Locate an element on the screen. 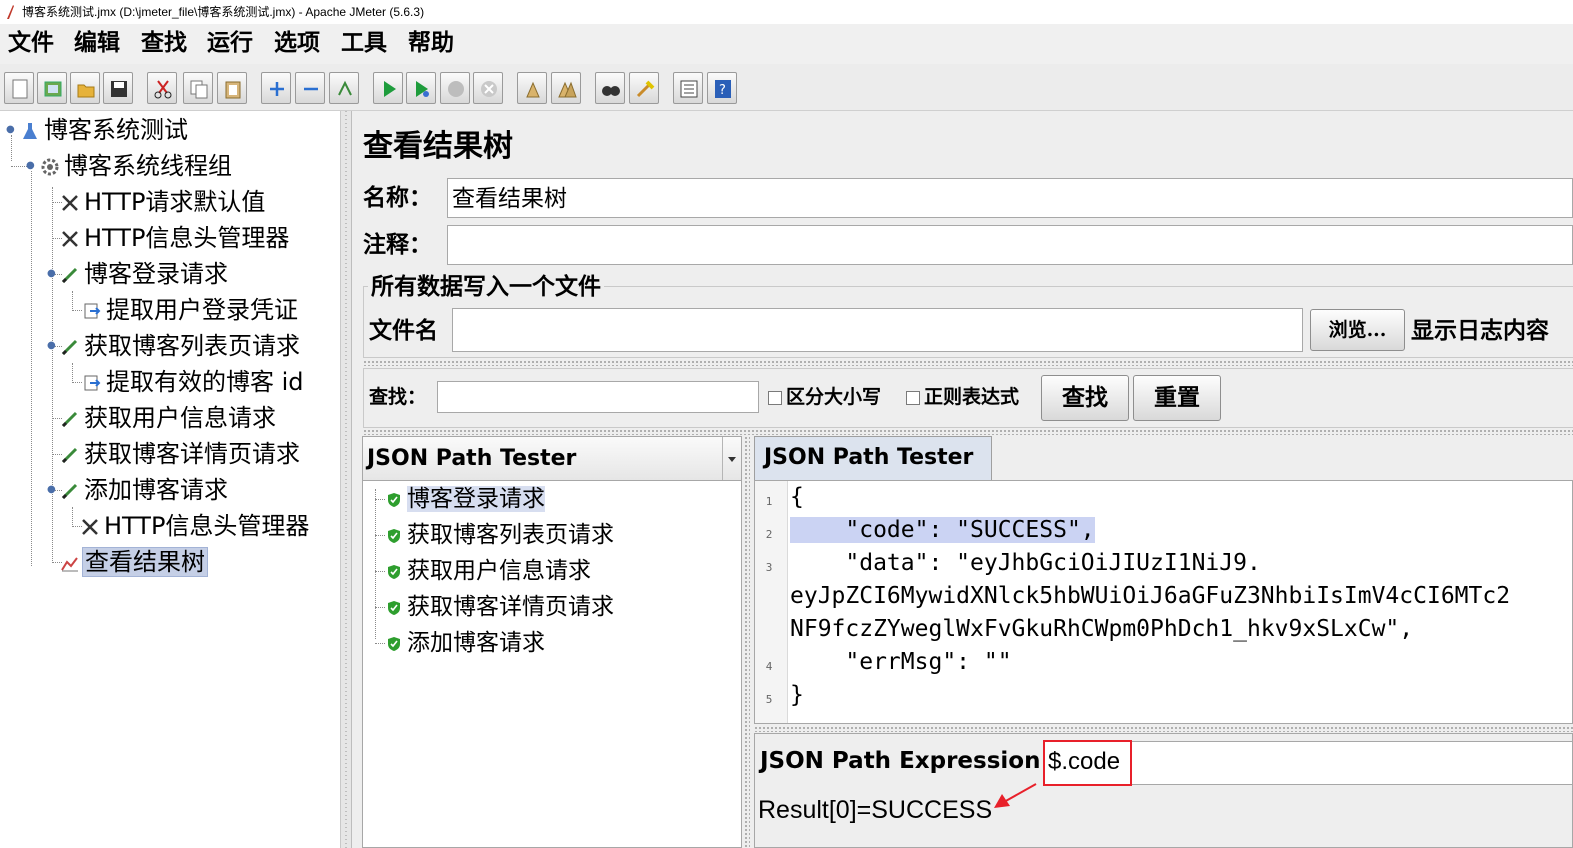  shutdown-button is located at coordinates (488, 88).